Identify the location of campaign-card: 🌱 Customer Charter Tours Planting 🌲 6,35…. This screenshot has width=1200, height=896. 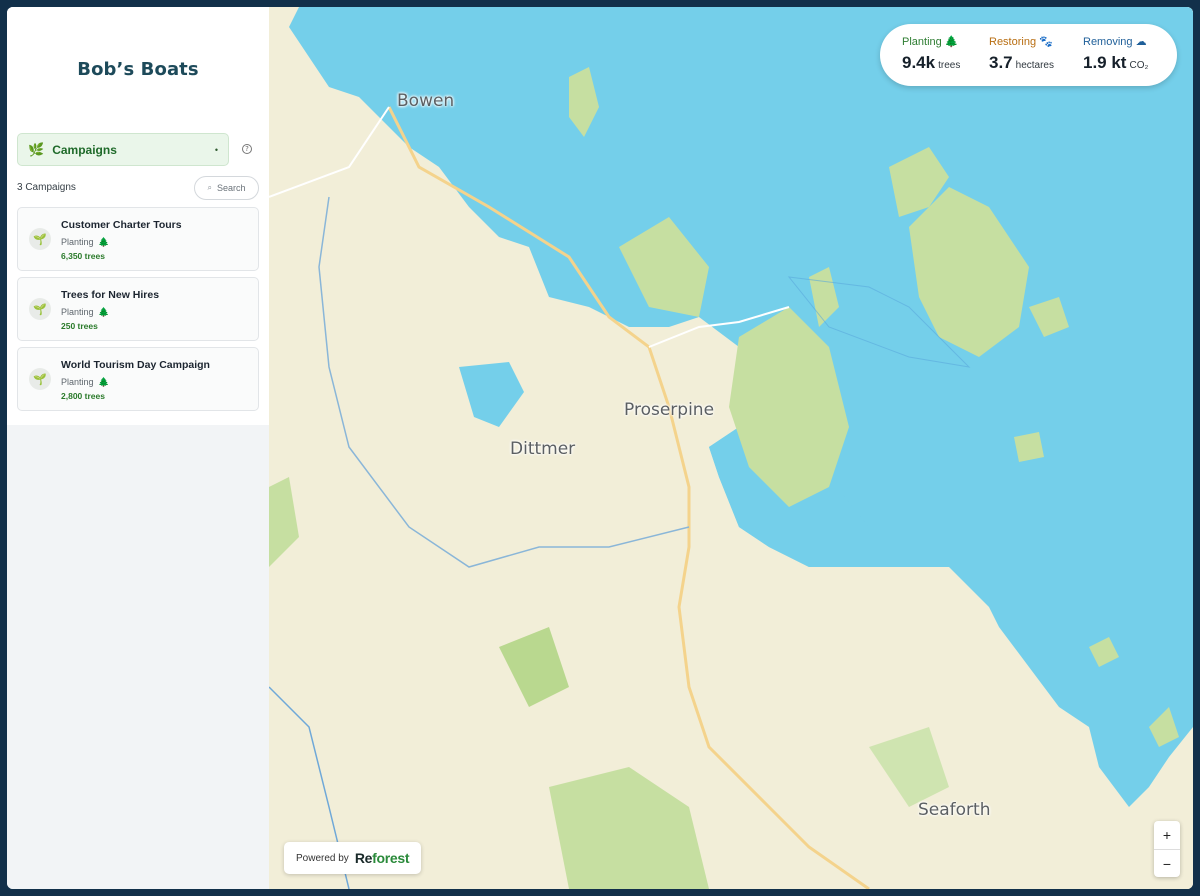
(138, 239).